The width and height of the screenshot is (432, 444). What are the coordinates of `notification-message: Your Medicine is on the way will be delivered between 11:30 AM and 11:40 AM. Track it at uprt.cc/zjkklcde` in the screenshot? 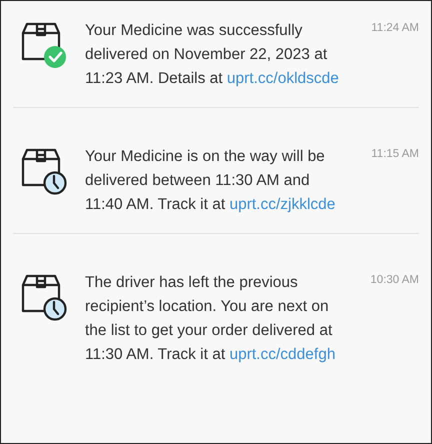 It's located at (210, 181).